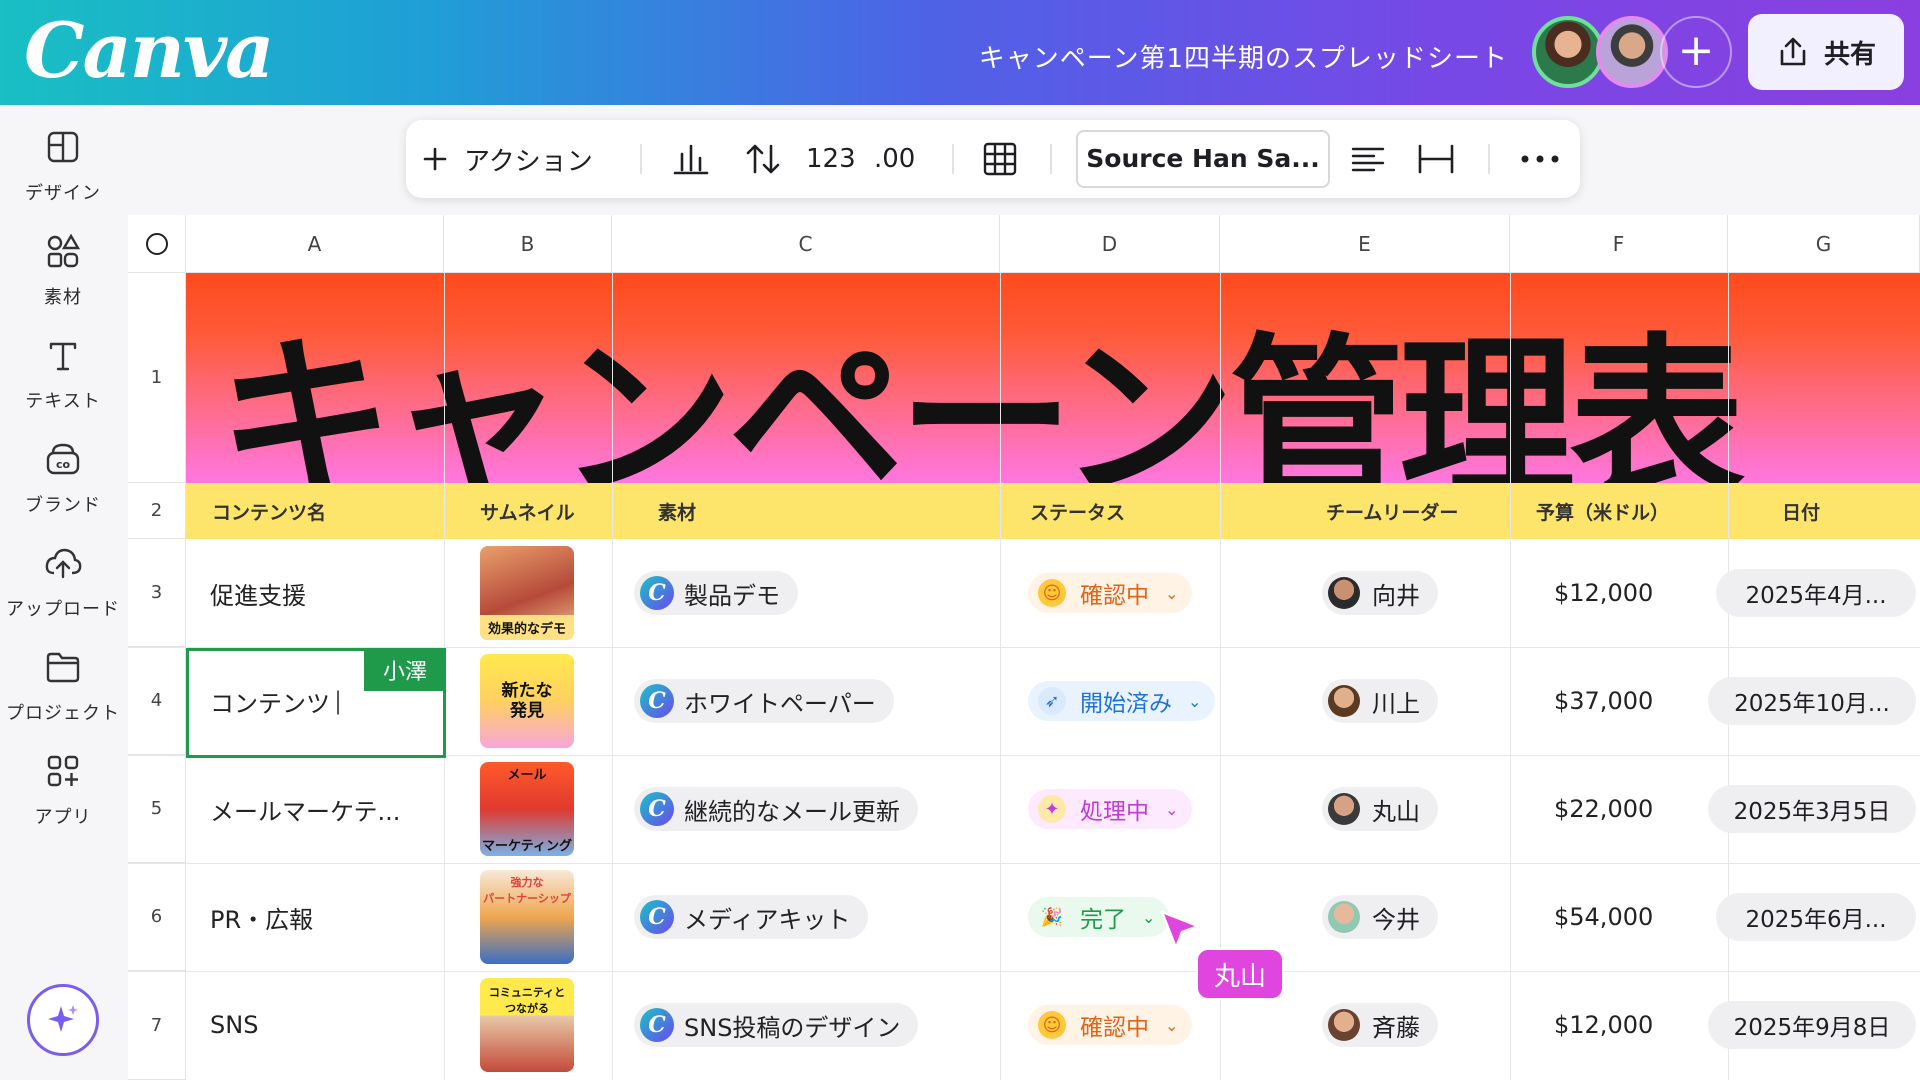  I want to click on asset-chip: C SNS投稿のデザイン, so click(776, 1025).